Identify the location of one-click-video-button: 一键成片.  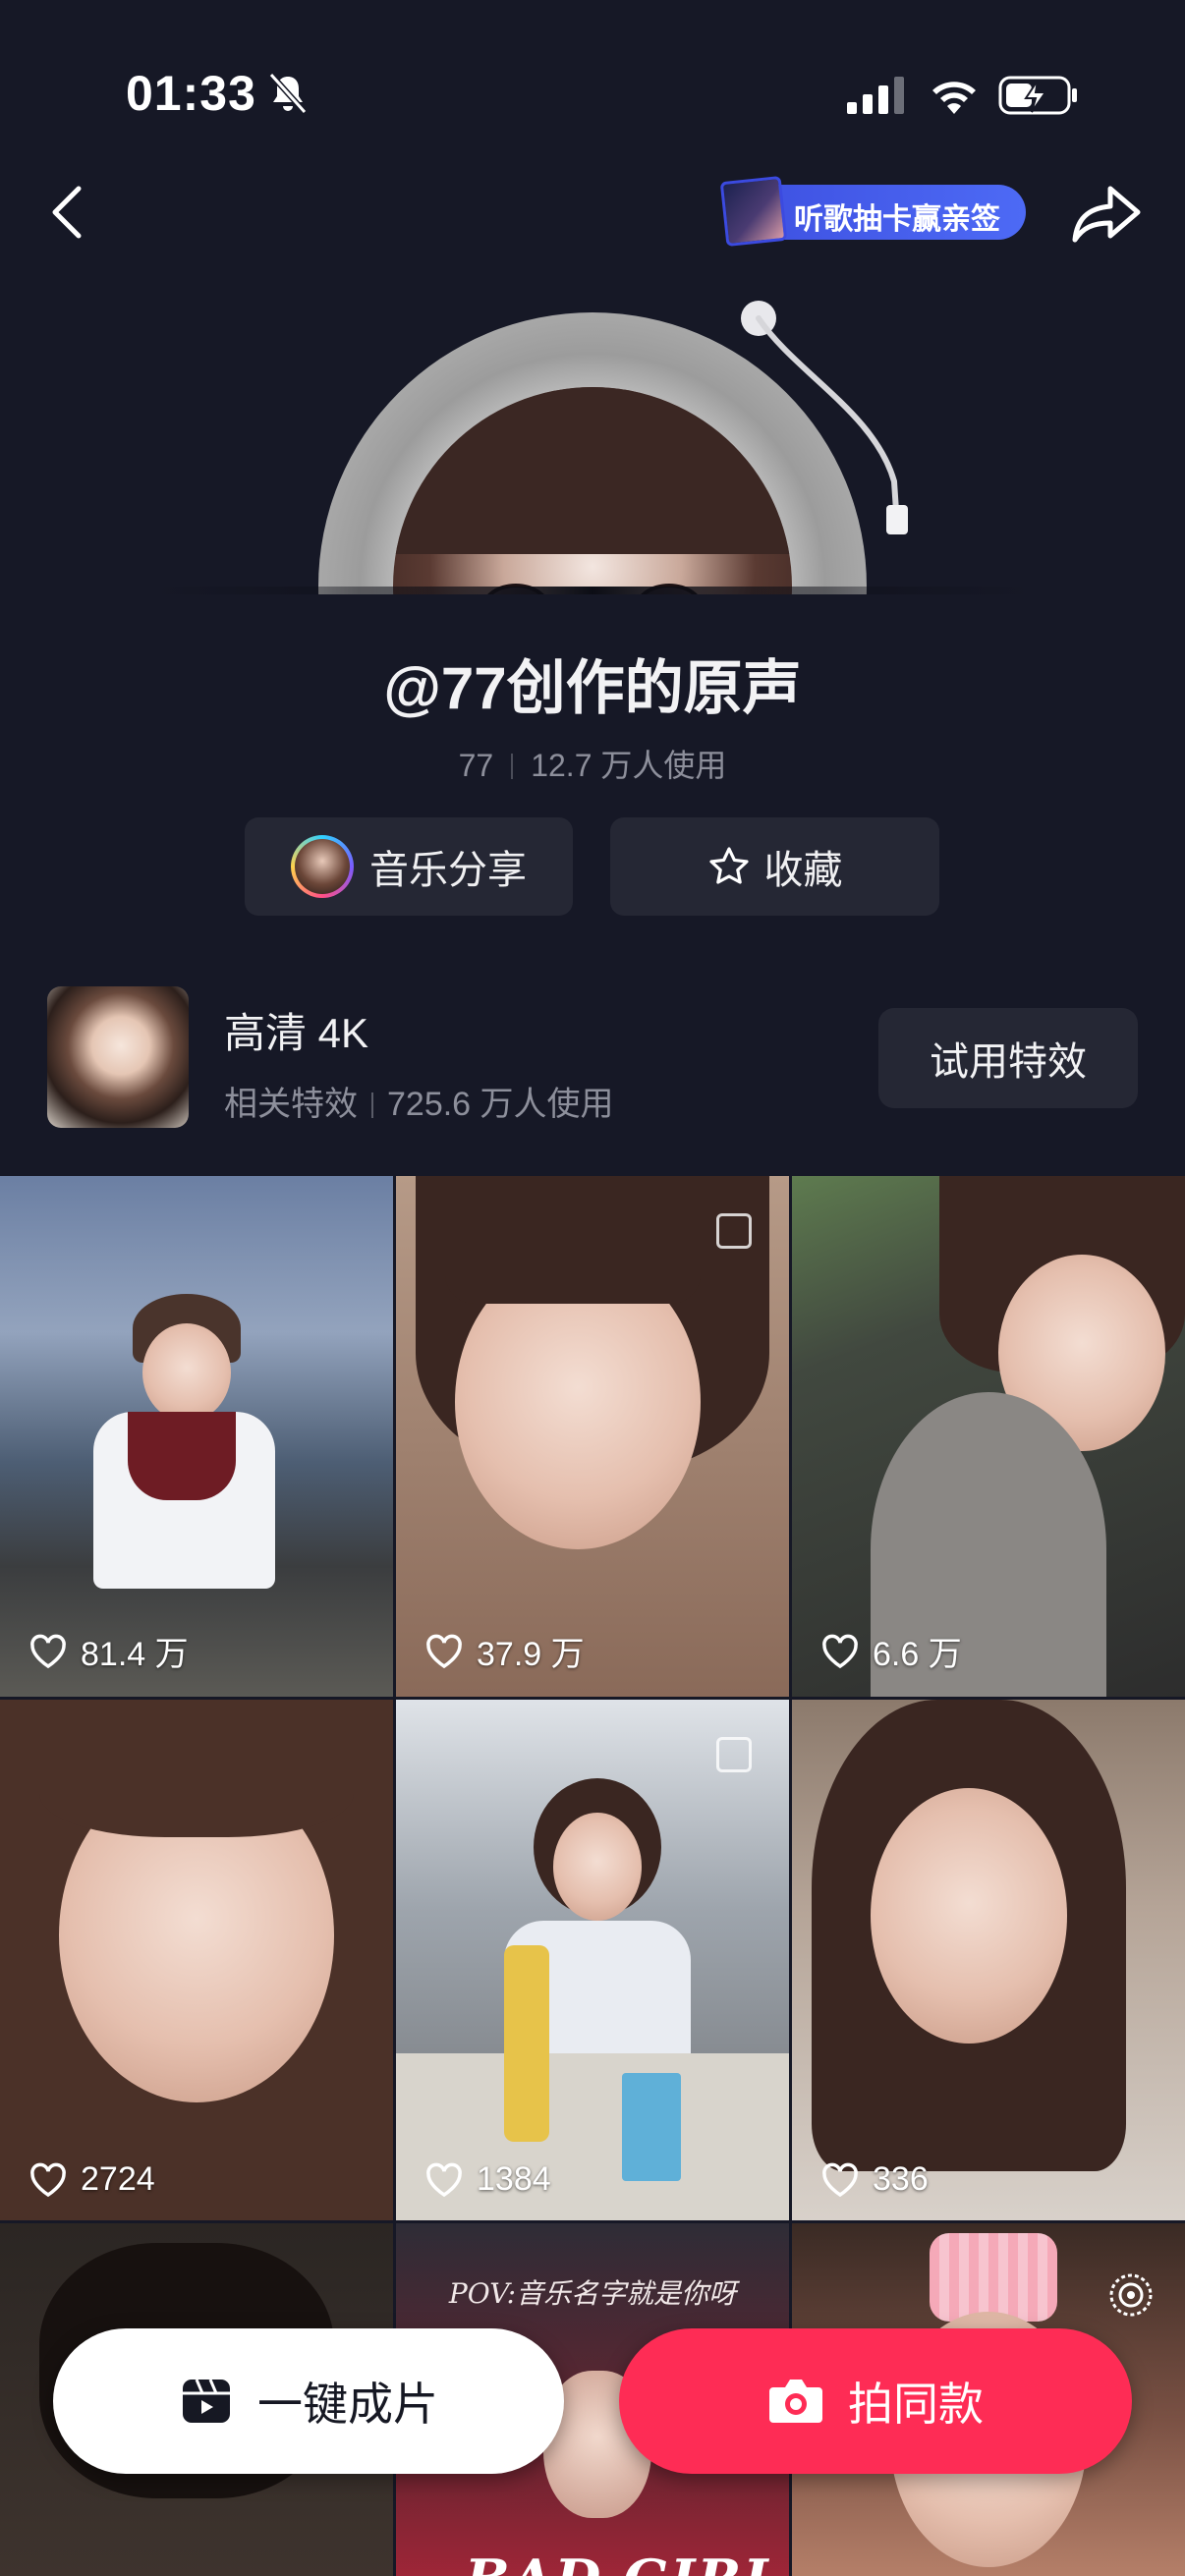
(309, 2401).